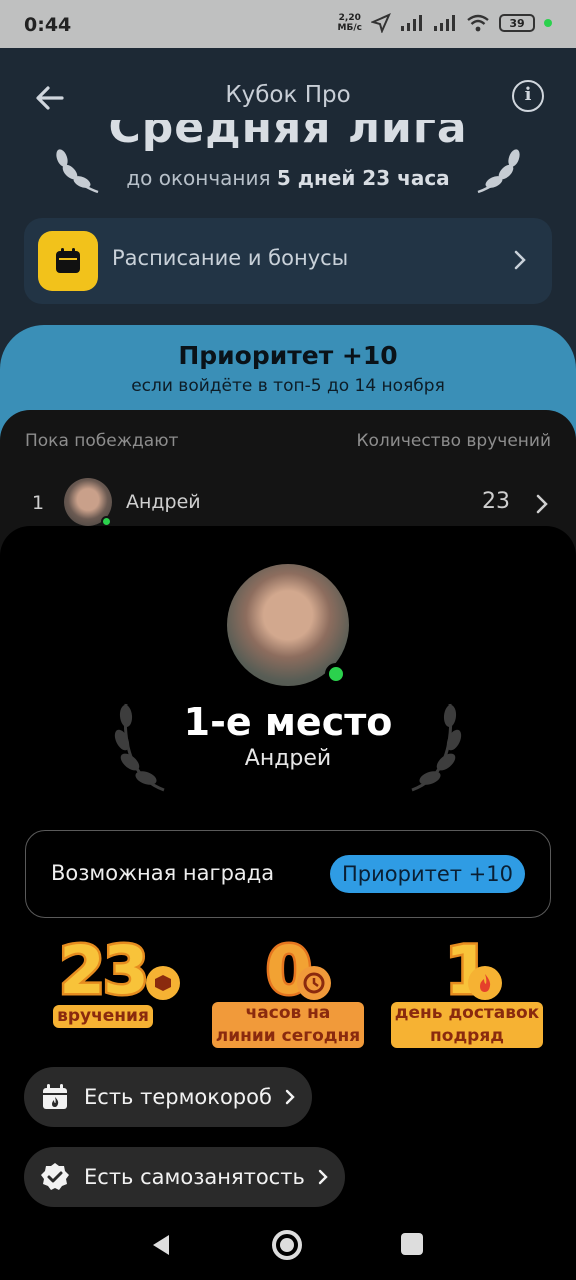  I want to click on network-speed: 2,20 МБ/с, so click(350, 23).